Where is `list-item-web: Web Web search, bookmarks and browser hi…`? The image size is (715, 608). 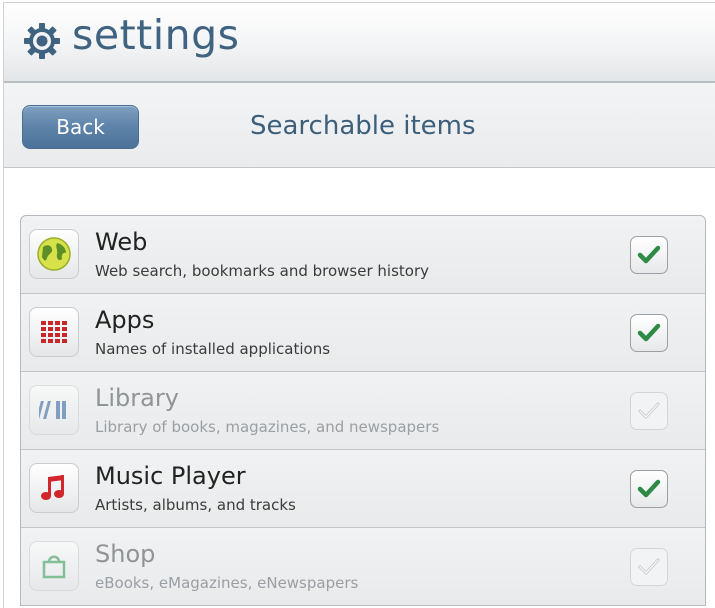
list-item-web: Web Web search, bookmarks and browser hi… is located at coordinates (363, 254).